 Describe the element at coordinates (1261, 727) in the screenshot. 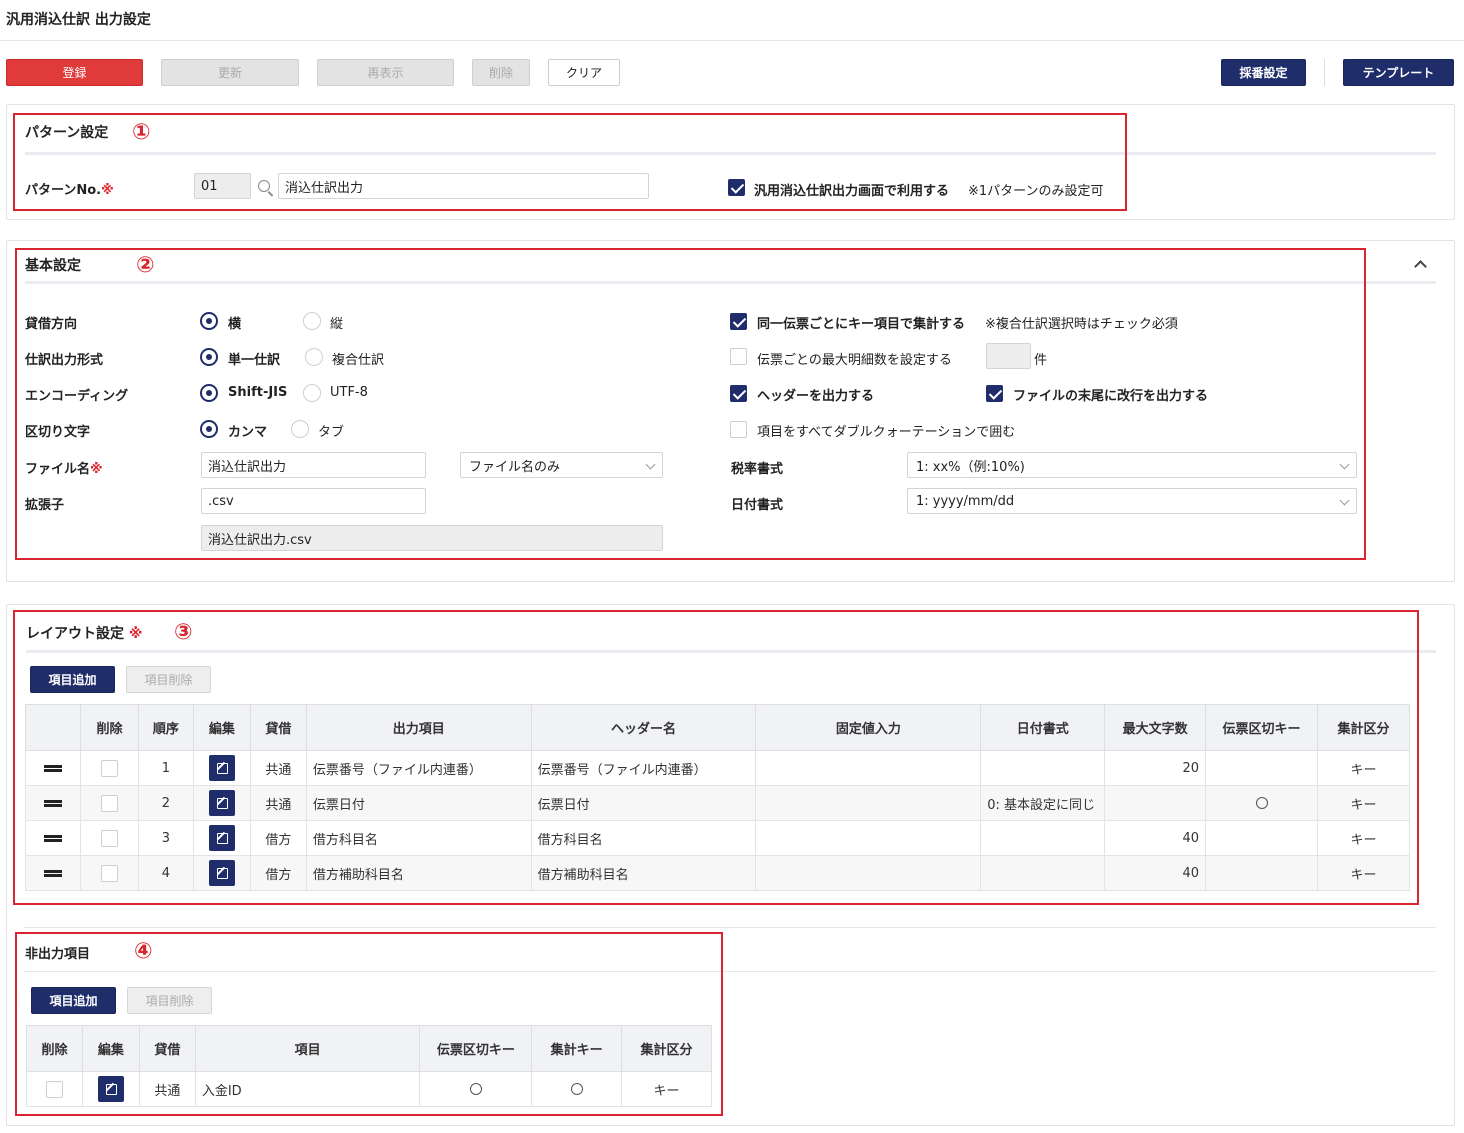

I see `col-split-key: 伝票区切キー` at that location.